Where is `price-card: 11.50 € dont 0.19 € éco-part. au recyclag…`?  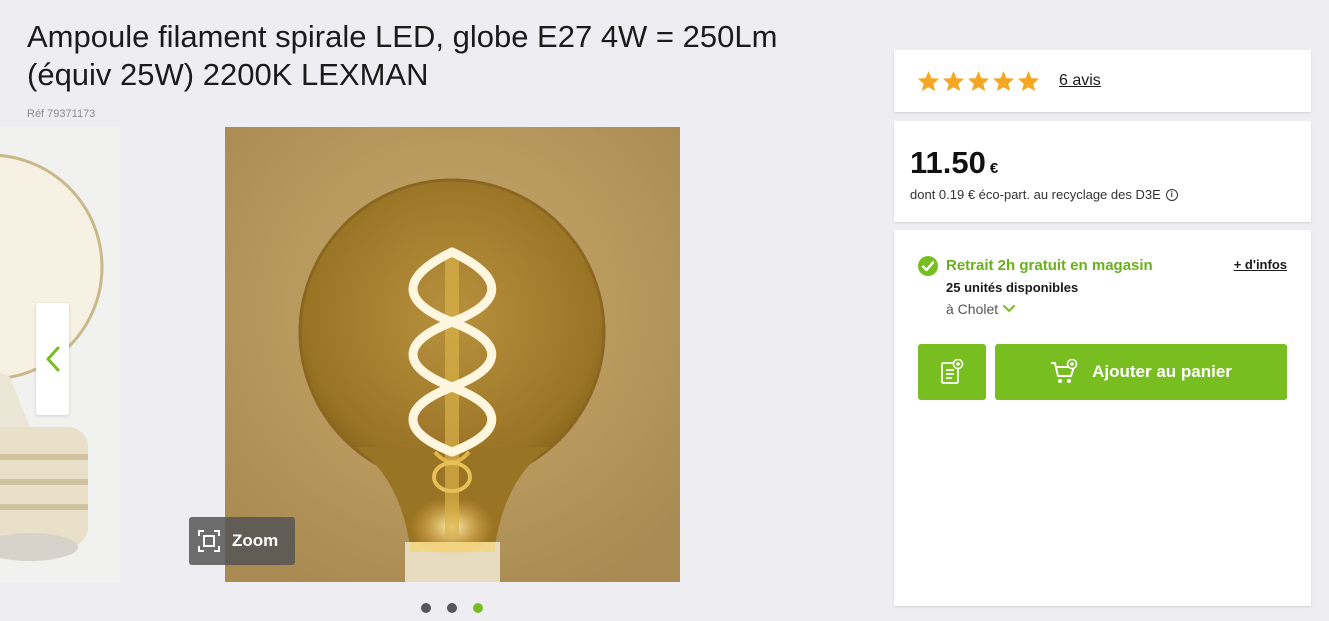
price-card: 11.50 € dont 0.19 € éco-part. au recyclag… is located at coordinates (1102, 171).